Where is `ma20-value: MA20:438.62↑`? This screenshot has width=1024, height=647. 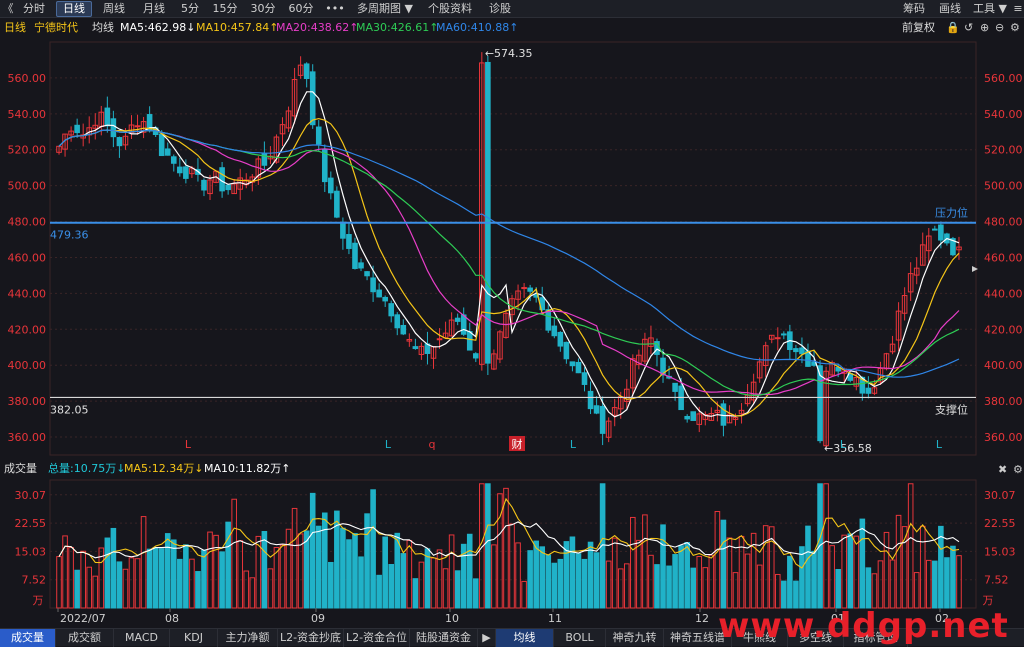 ma20-value: MA20:438.62↑ is located at coordinates (317, 27).